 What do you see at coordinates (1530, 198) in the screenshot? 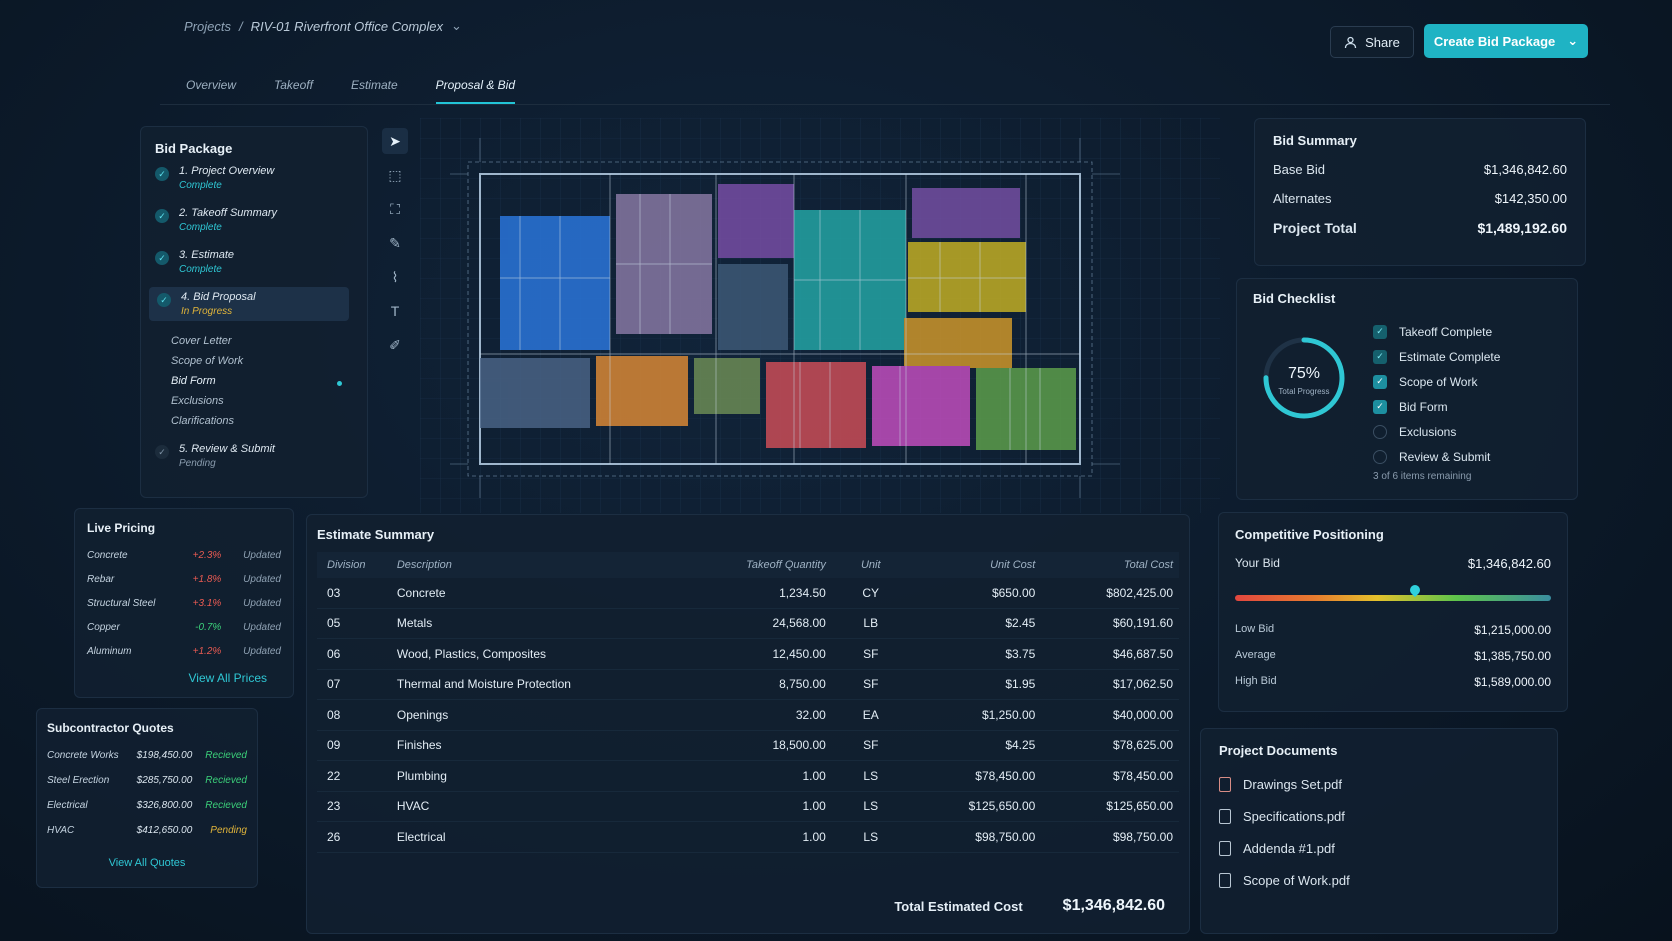
I see `alternates-value: $142,350.00` at bounding box center [1530, 198].